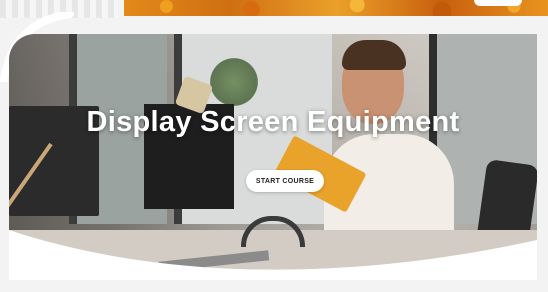 The width and height of the screenshot is (548, 292). I want to click on start-course-button: START COURSE, so click(285, 181).